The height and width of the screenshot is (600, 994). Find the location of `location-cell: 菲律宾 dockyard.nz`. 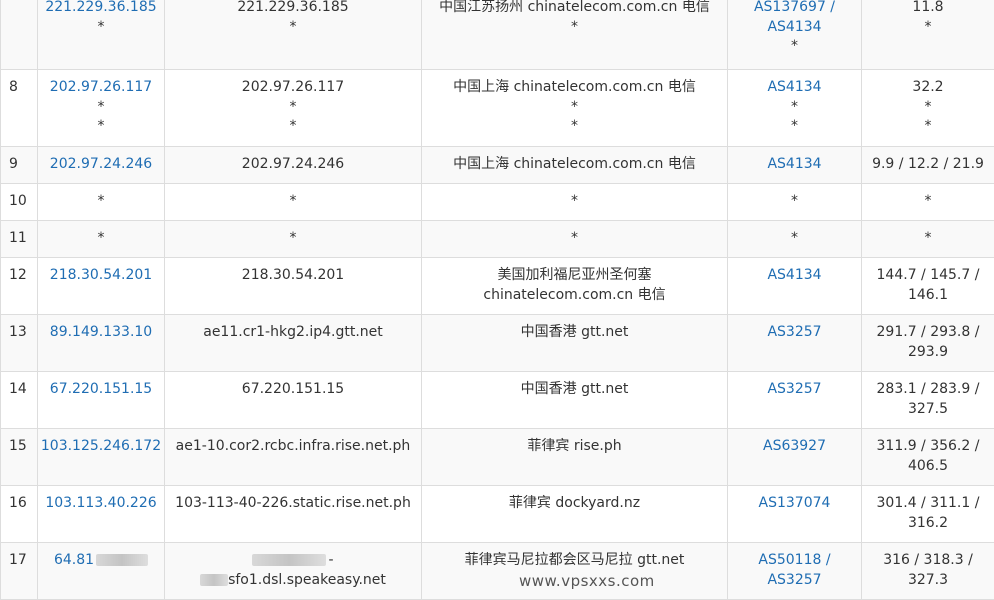

location-cell: 菲律宾 dockyard.nz is located at coordinates (575, 514).